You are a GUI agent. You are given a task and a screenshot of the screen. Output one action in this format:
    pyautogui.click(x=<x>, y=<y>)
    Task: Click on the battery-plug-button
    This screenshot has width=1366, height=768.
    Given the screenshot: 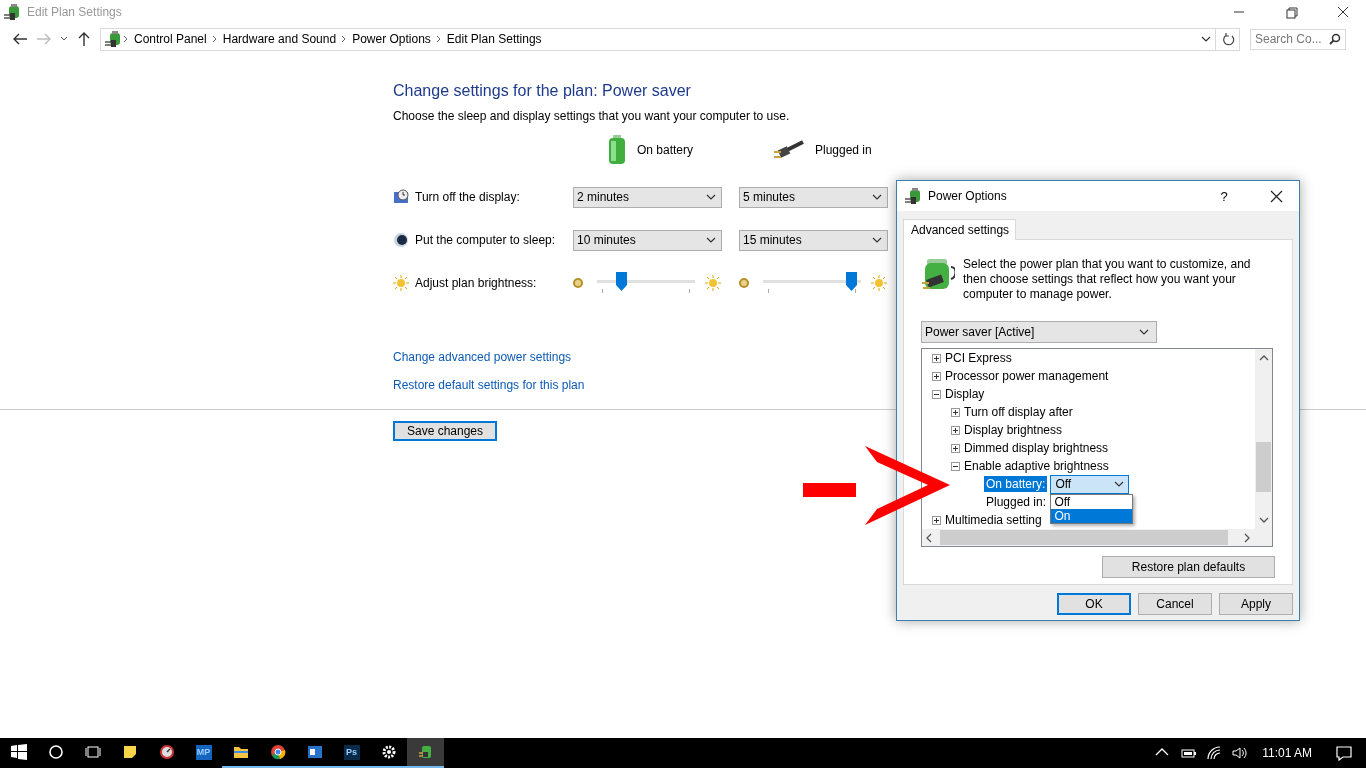 What is the action you would take?
    pyautogui.click(x=425, y=753)
    